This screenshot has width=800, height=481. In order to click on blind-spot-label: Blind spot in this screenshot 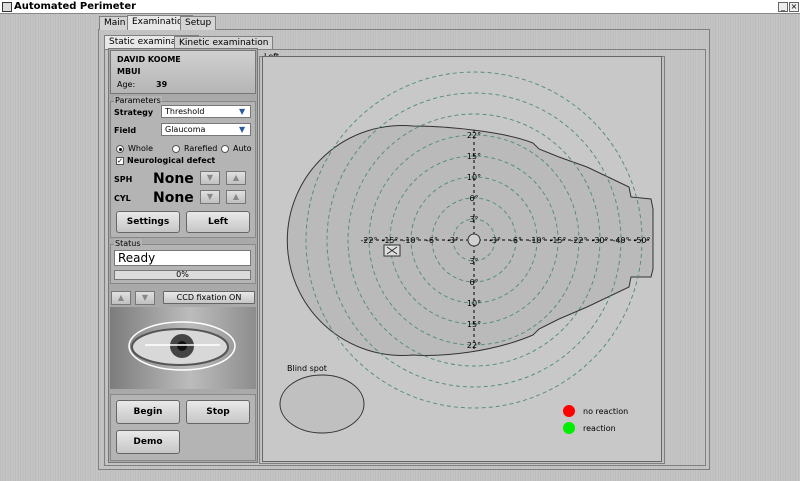, I will do `click(307, 368)`.